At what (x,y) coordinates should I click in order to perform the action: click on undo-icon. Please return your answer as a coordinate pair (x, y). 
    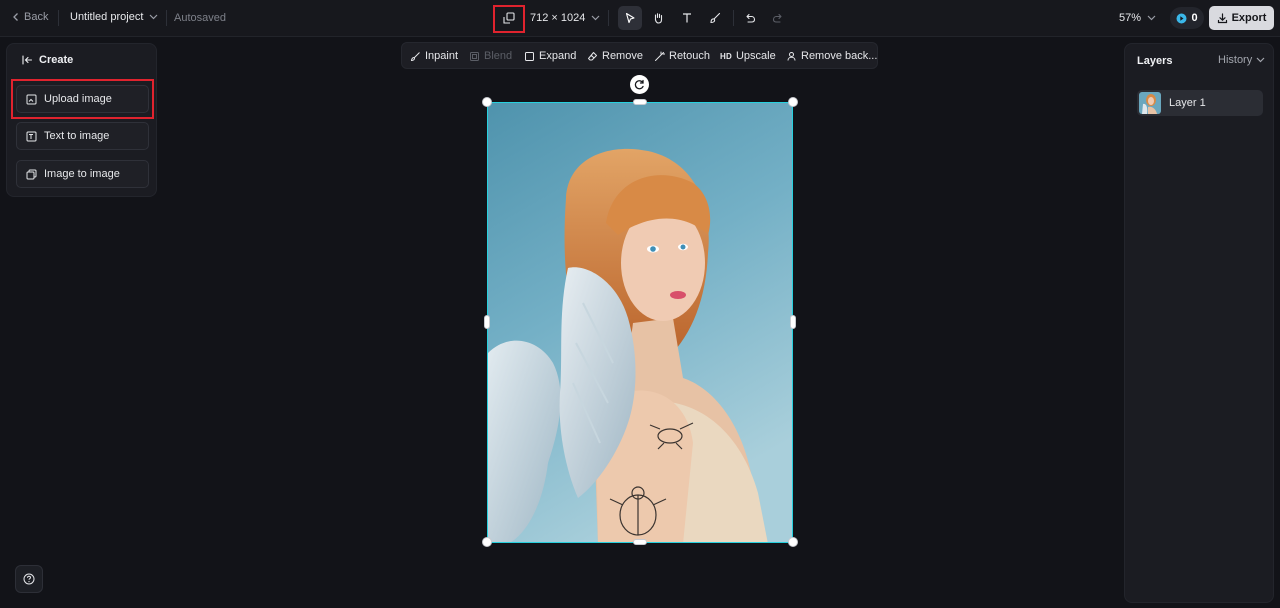
    Looking at the image, I should click on (750, 18).